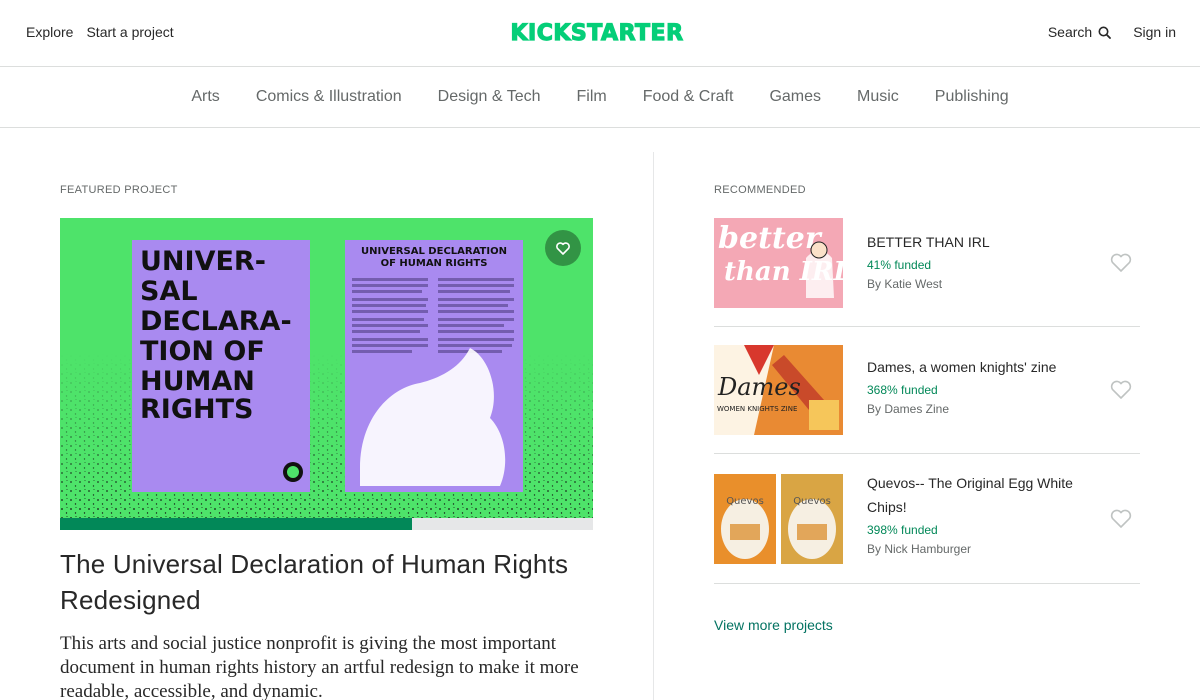 This screenshot has width=1200, height=700. Describe the element at coordinates (982, 284) in the screenshot. I see `project-creator: By Katie West` at that location.